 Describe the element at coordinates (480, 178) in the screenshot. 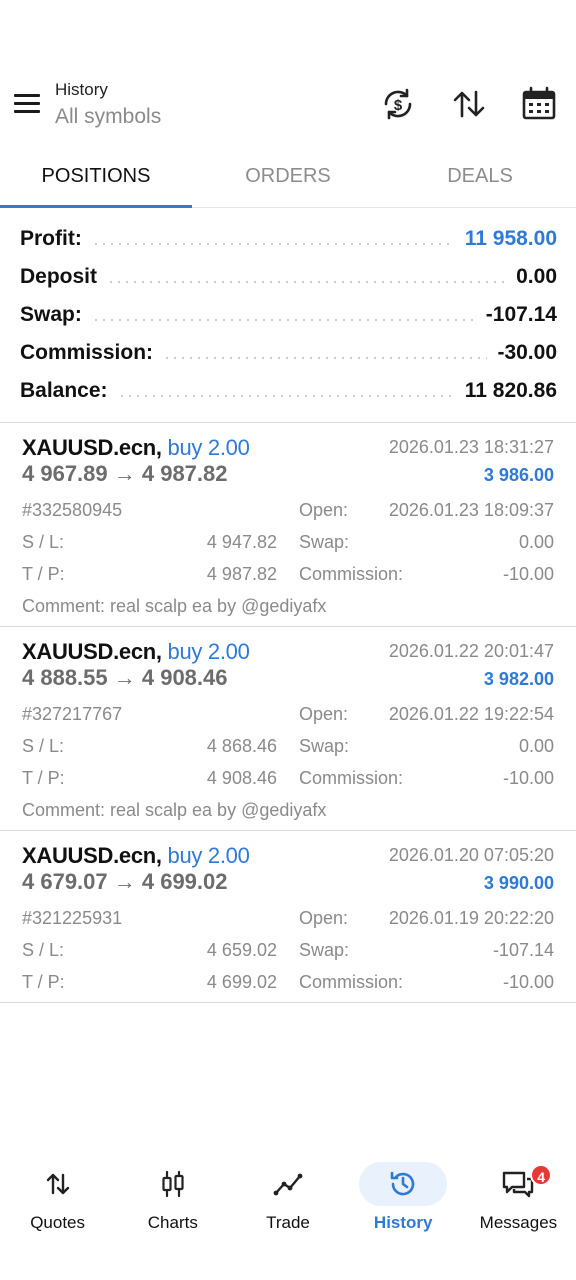

I see `tab-deals: DEALS` at that location.